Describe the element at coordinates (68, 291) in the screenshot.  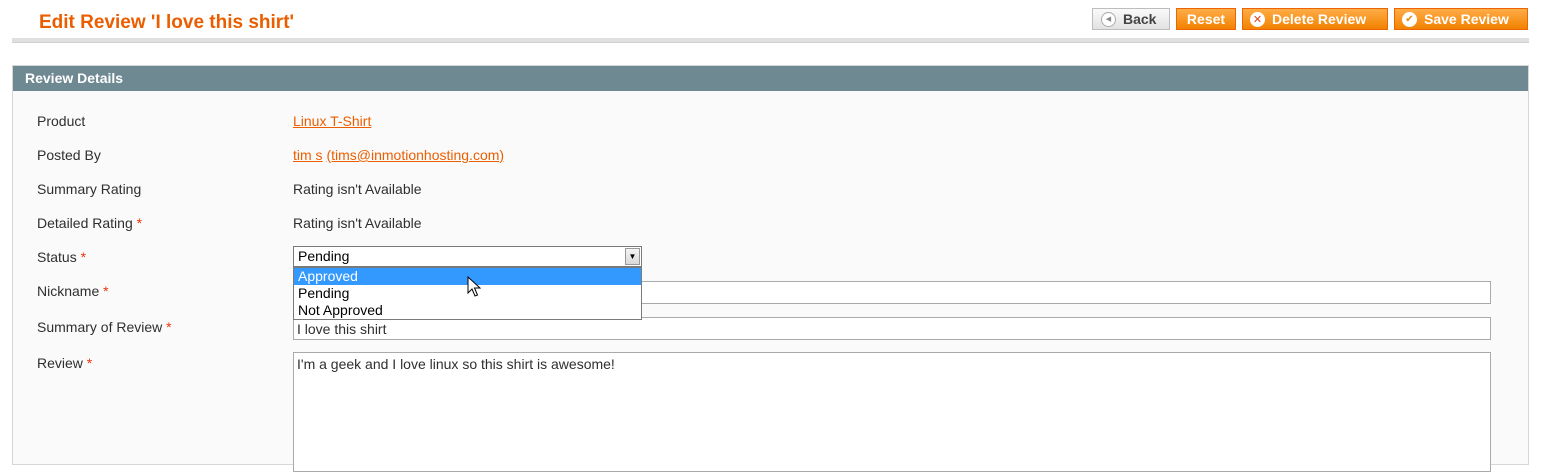
I see `nickname-label: Nickname` at that location.